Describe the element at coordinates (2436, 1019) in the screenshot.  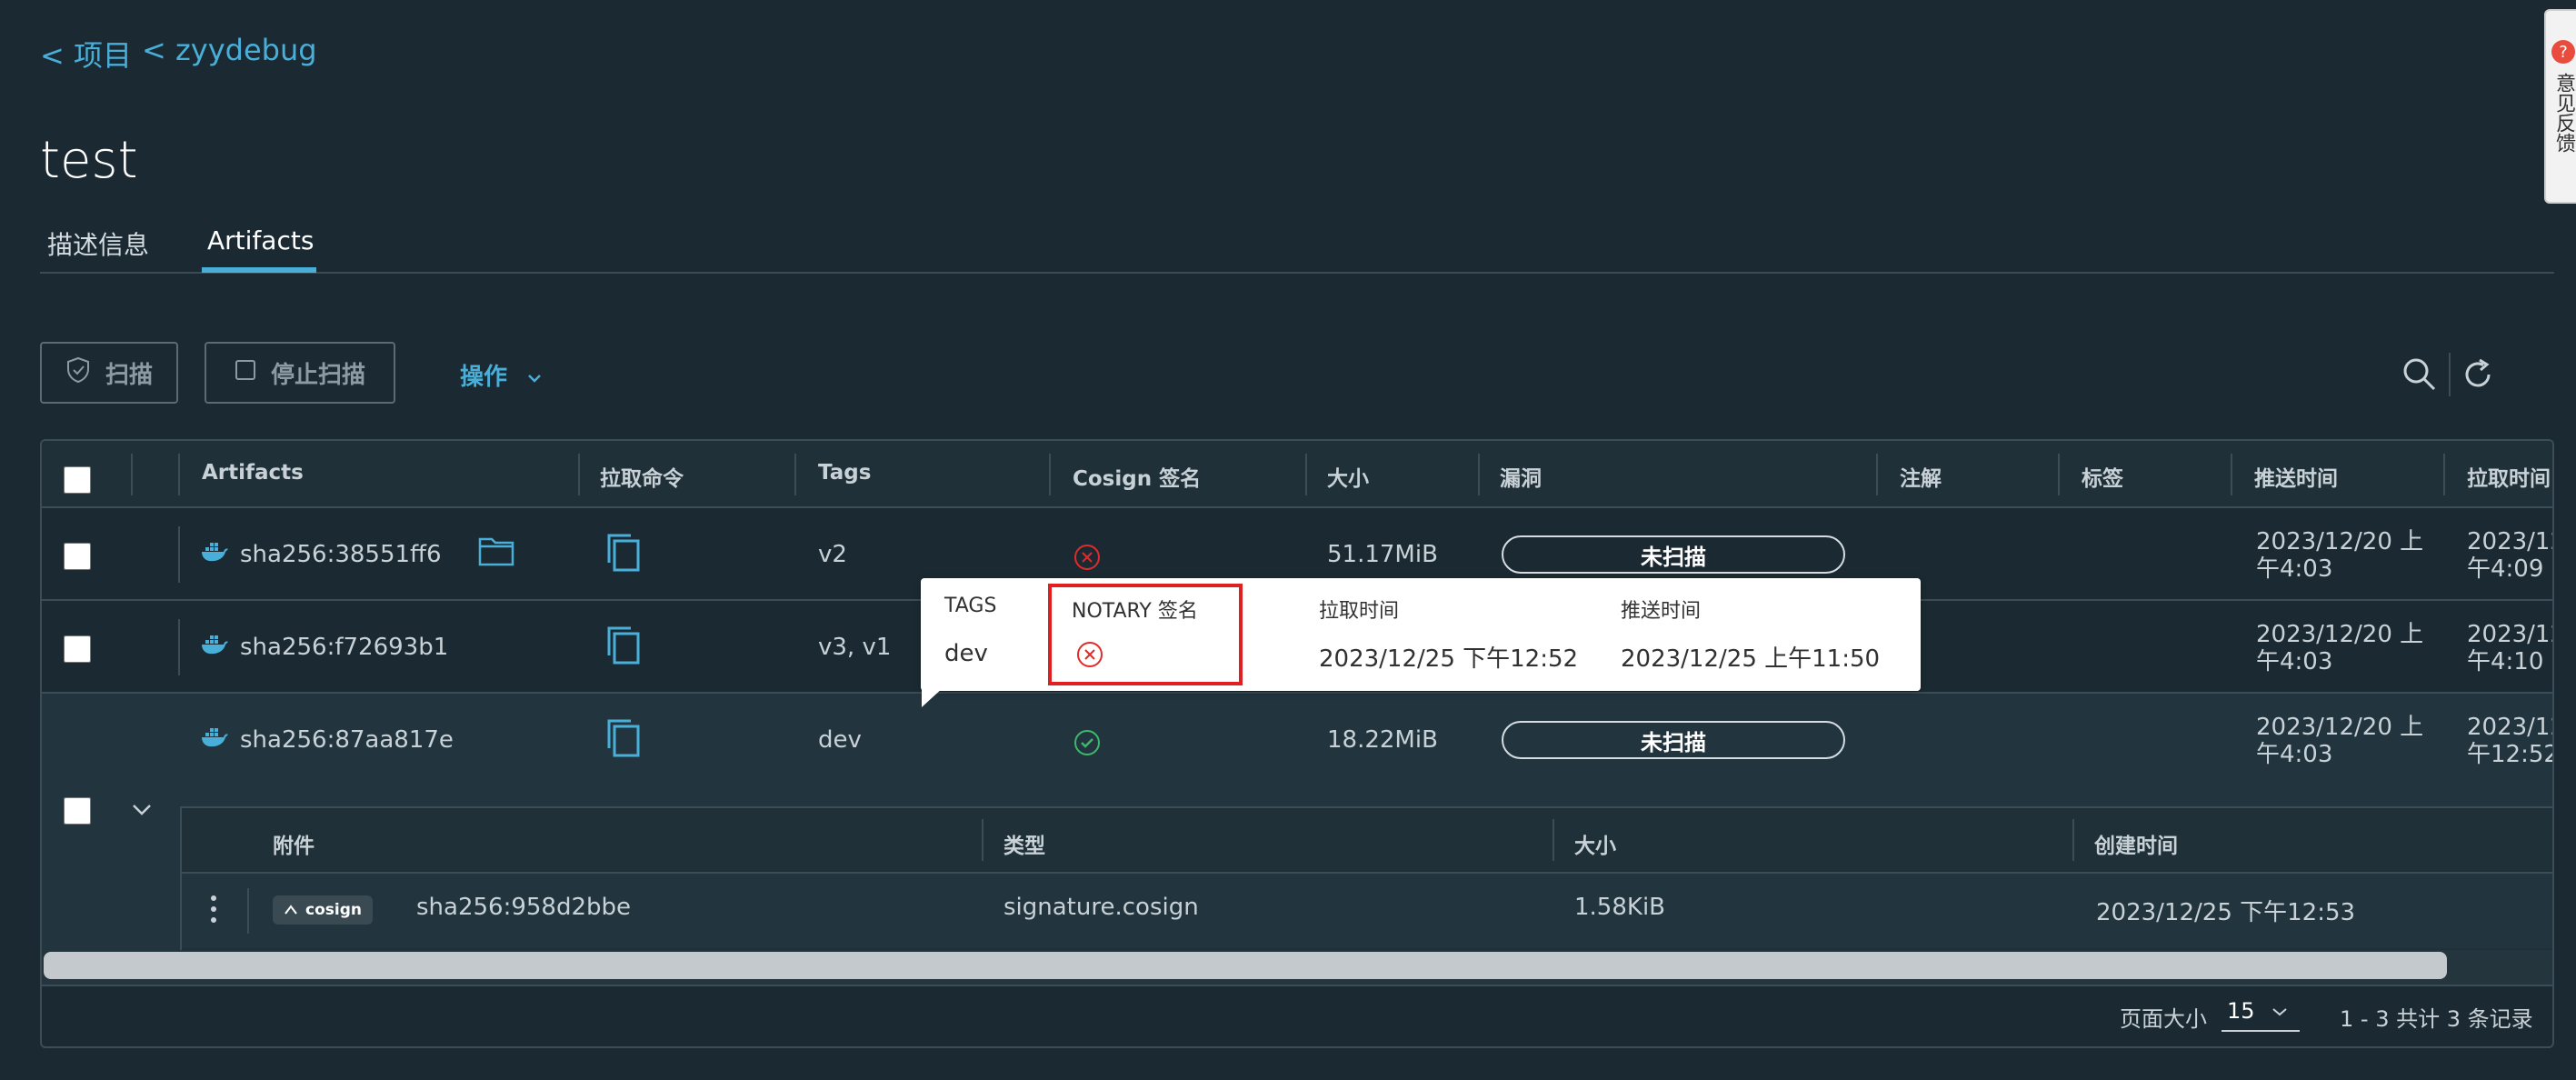
I see `pagination-summary: 1 - 3 共计 3 条记录` at that location.